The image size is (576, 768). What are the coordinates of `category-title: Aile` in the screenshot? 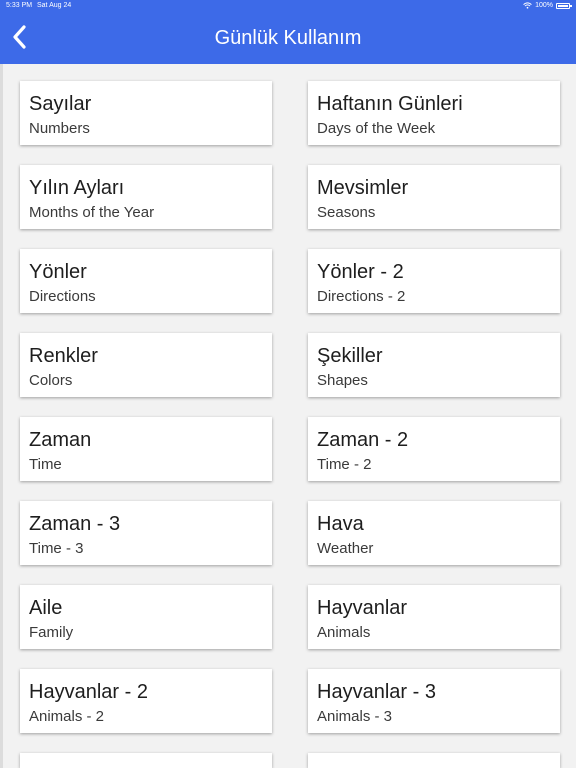 It's located at (46, 608).